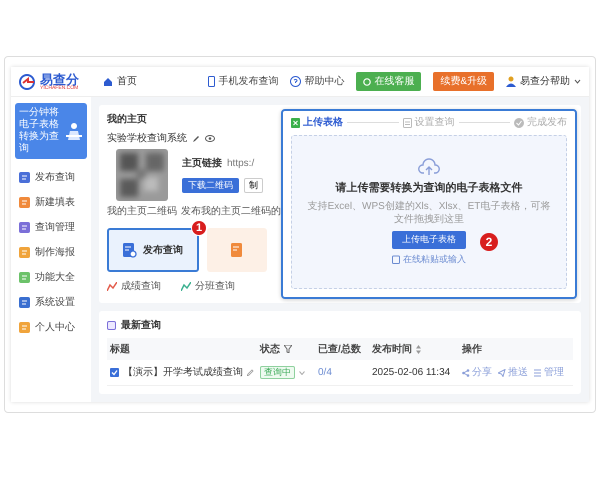 This screenshot has width=600, height=480. Describe the element at coordinates (51, 177) in the screenshot. I see `sidebar-item: 发布查询` at that location.